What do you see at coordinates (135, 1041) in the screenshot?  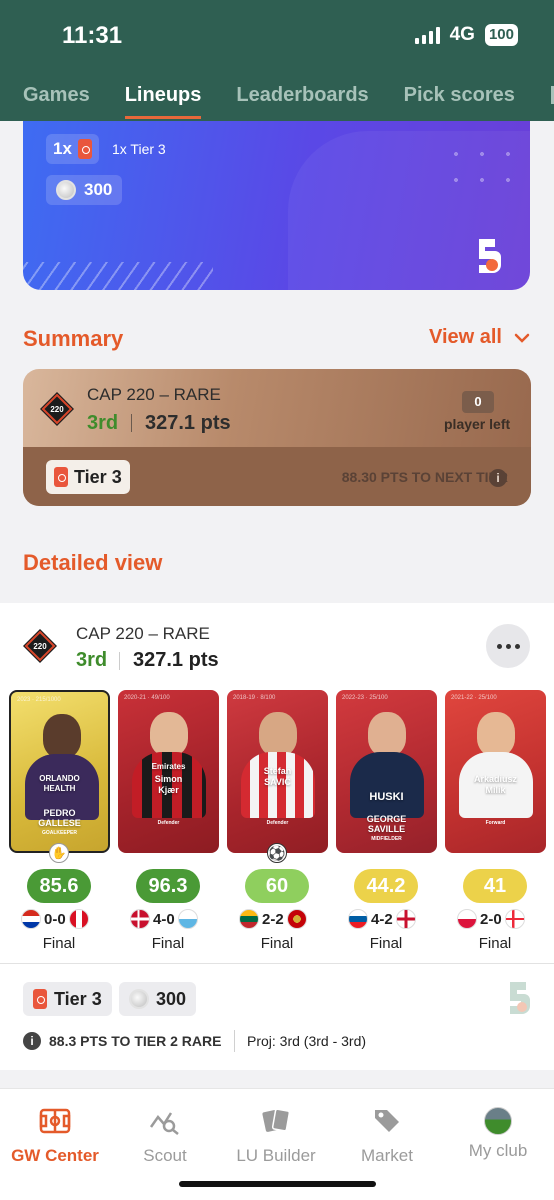 I see `pts-to-tier-text: 88.3 PTS TO TIER 2 RARE` at bounding box center [135, 1041].